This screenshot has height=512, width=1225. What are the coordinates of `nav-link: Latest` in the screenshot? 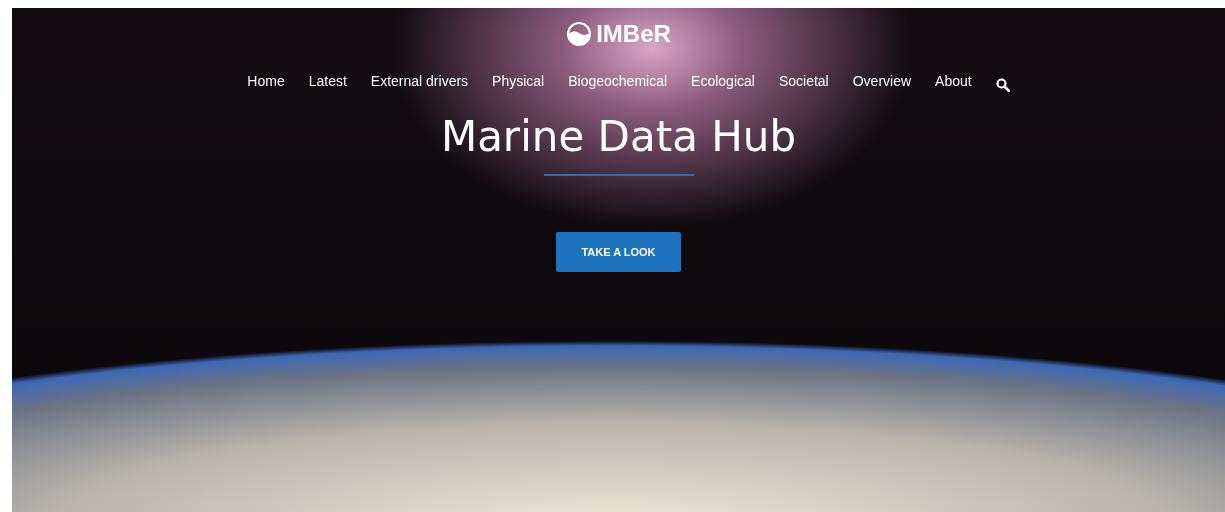 It's located at (327, 81).